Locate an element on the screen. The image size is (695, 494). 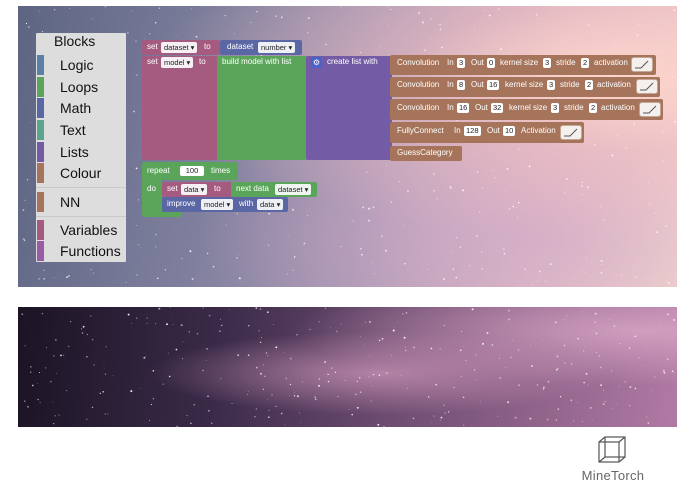
out-label: Out is located at coordinates (481, 107).